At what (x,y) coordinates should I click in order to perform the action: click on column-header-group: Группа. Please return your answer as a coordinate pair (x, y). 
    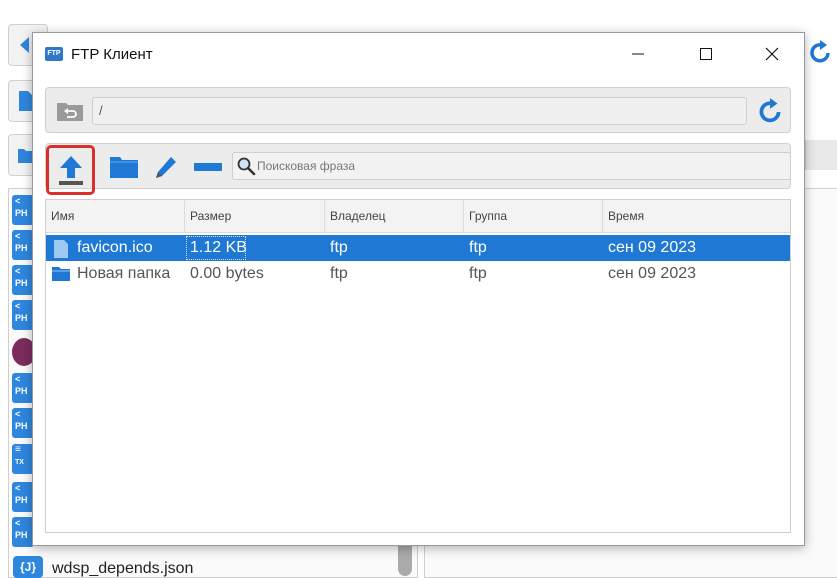
    Looking at the image, I should click on (533, 216).